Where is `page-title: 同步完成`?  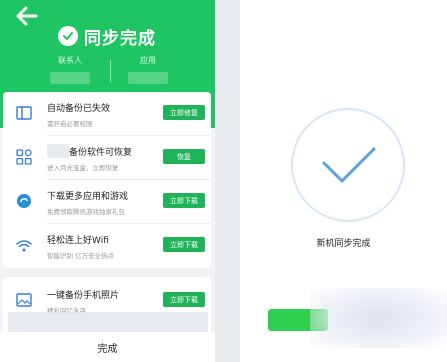
page-title: 同步完成 is located at coordinates (120, 38).